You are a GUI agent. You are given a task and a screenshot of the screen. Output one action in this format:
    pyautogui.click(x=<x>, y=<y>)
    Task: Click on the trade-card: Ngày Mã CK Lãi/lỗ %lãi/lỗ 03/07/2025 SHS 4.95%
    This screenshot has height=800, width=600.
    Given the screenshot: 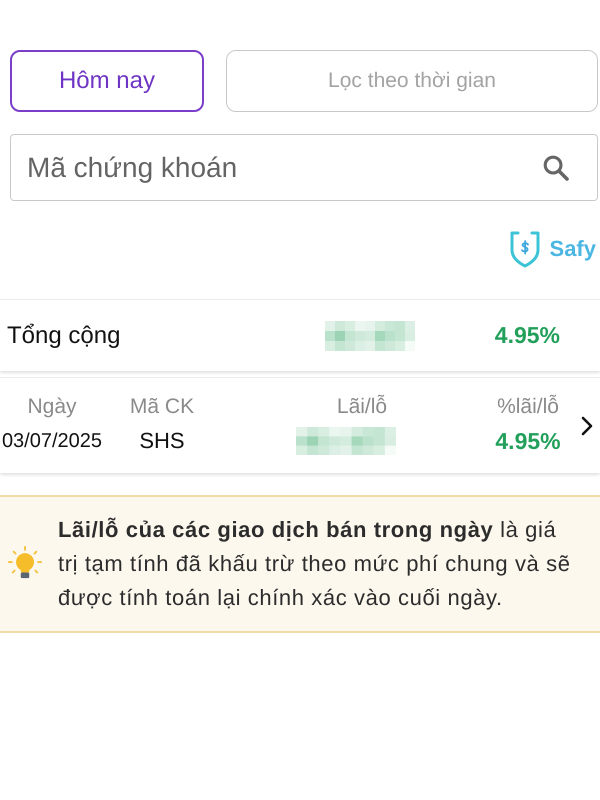 What is the action you would take?
    pyautogui.click(x=300, y=425)
    